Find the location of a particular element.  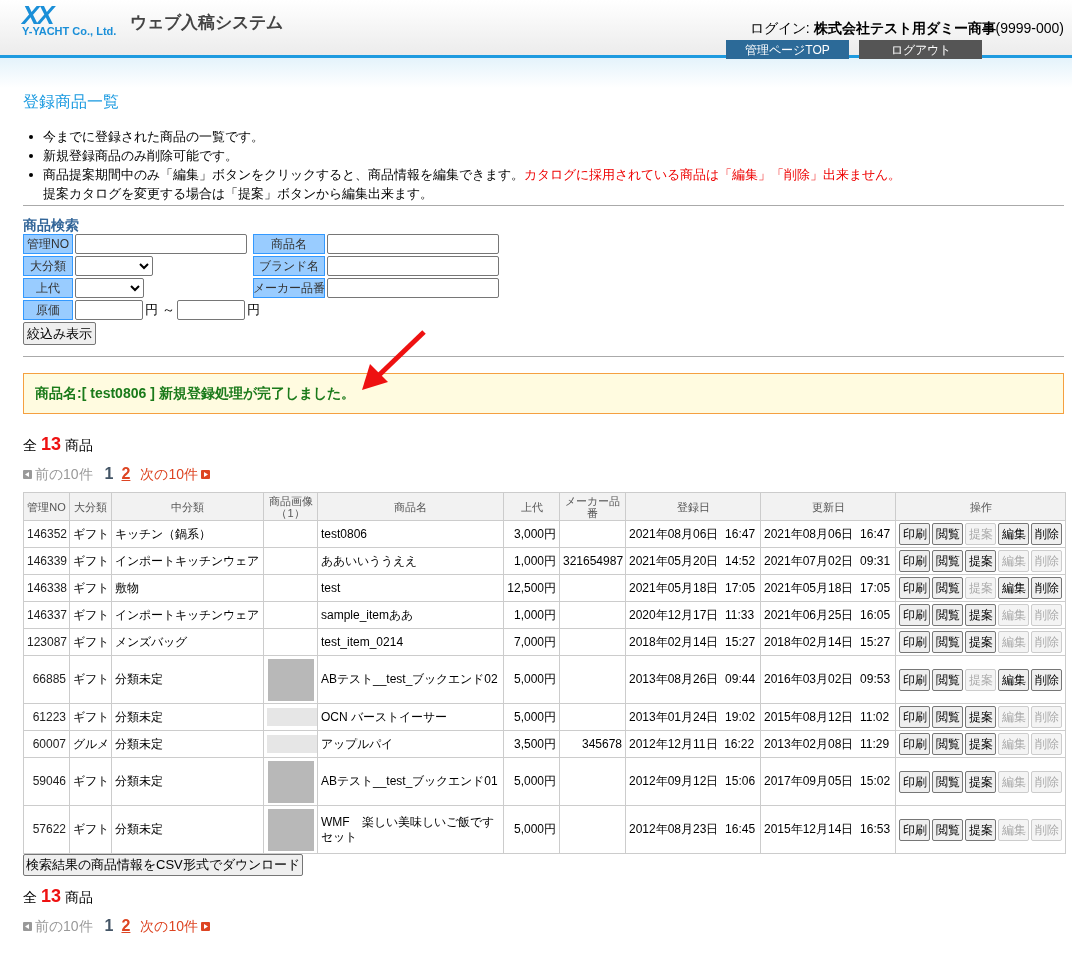

table-cell: 2015年08月12日 11:02 is located at coordinates (828, 717).